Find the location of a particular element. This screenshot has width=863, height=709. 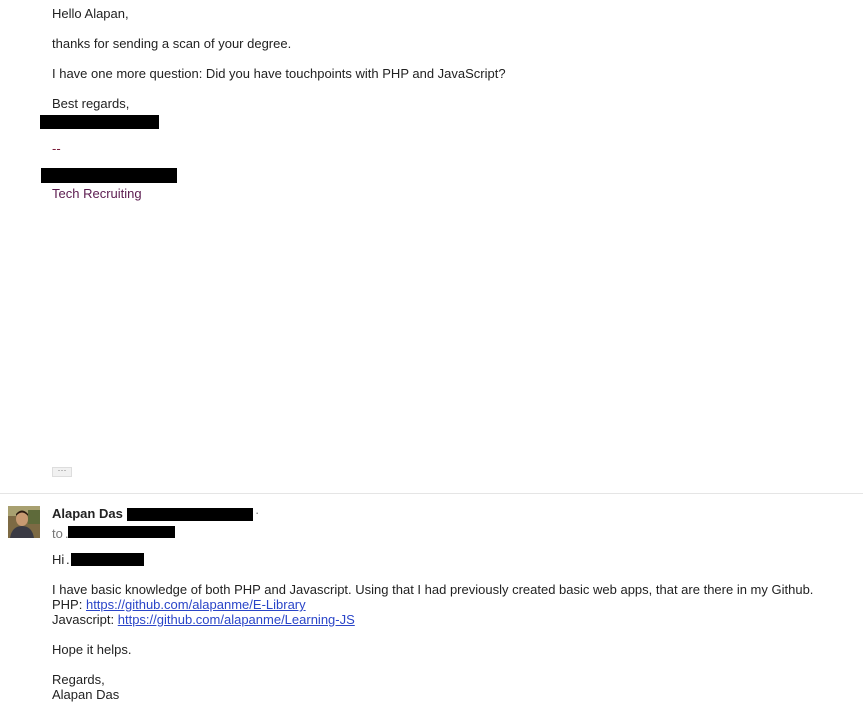

prev-greeting: Hello Alapan, is located at coordinates (90, 13).